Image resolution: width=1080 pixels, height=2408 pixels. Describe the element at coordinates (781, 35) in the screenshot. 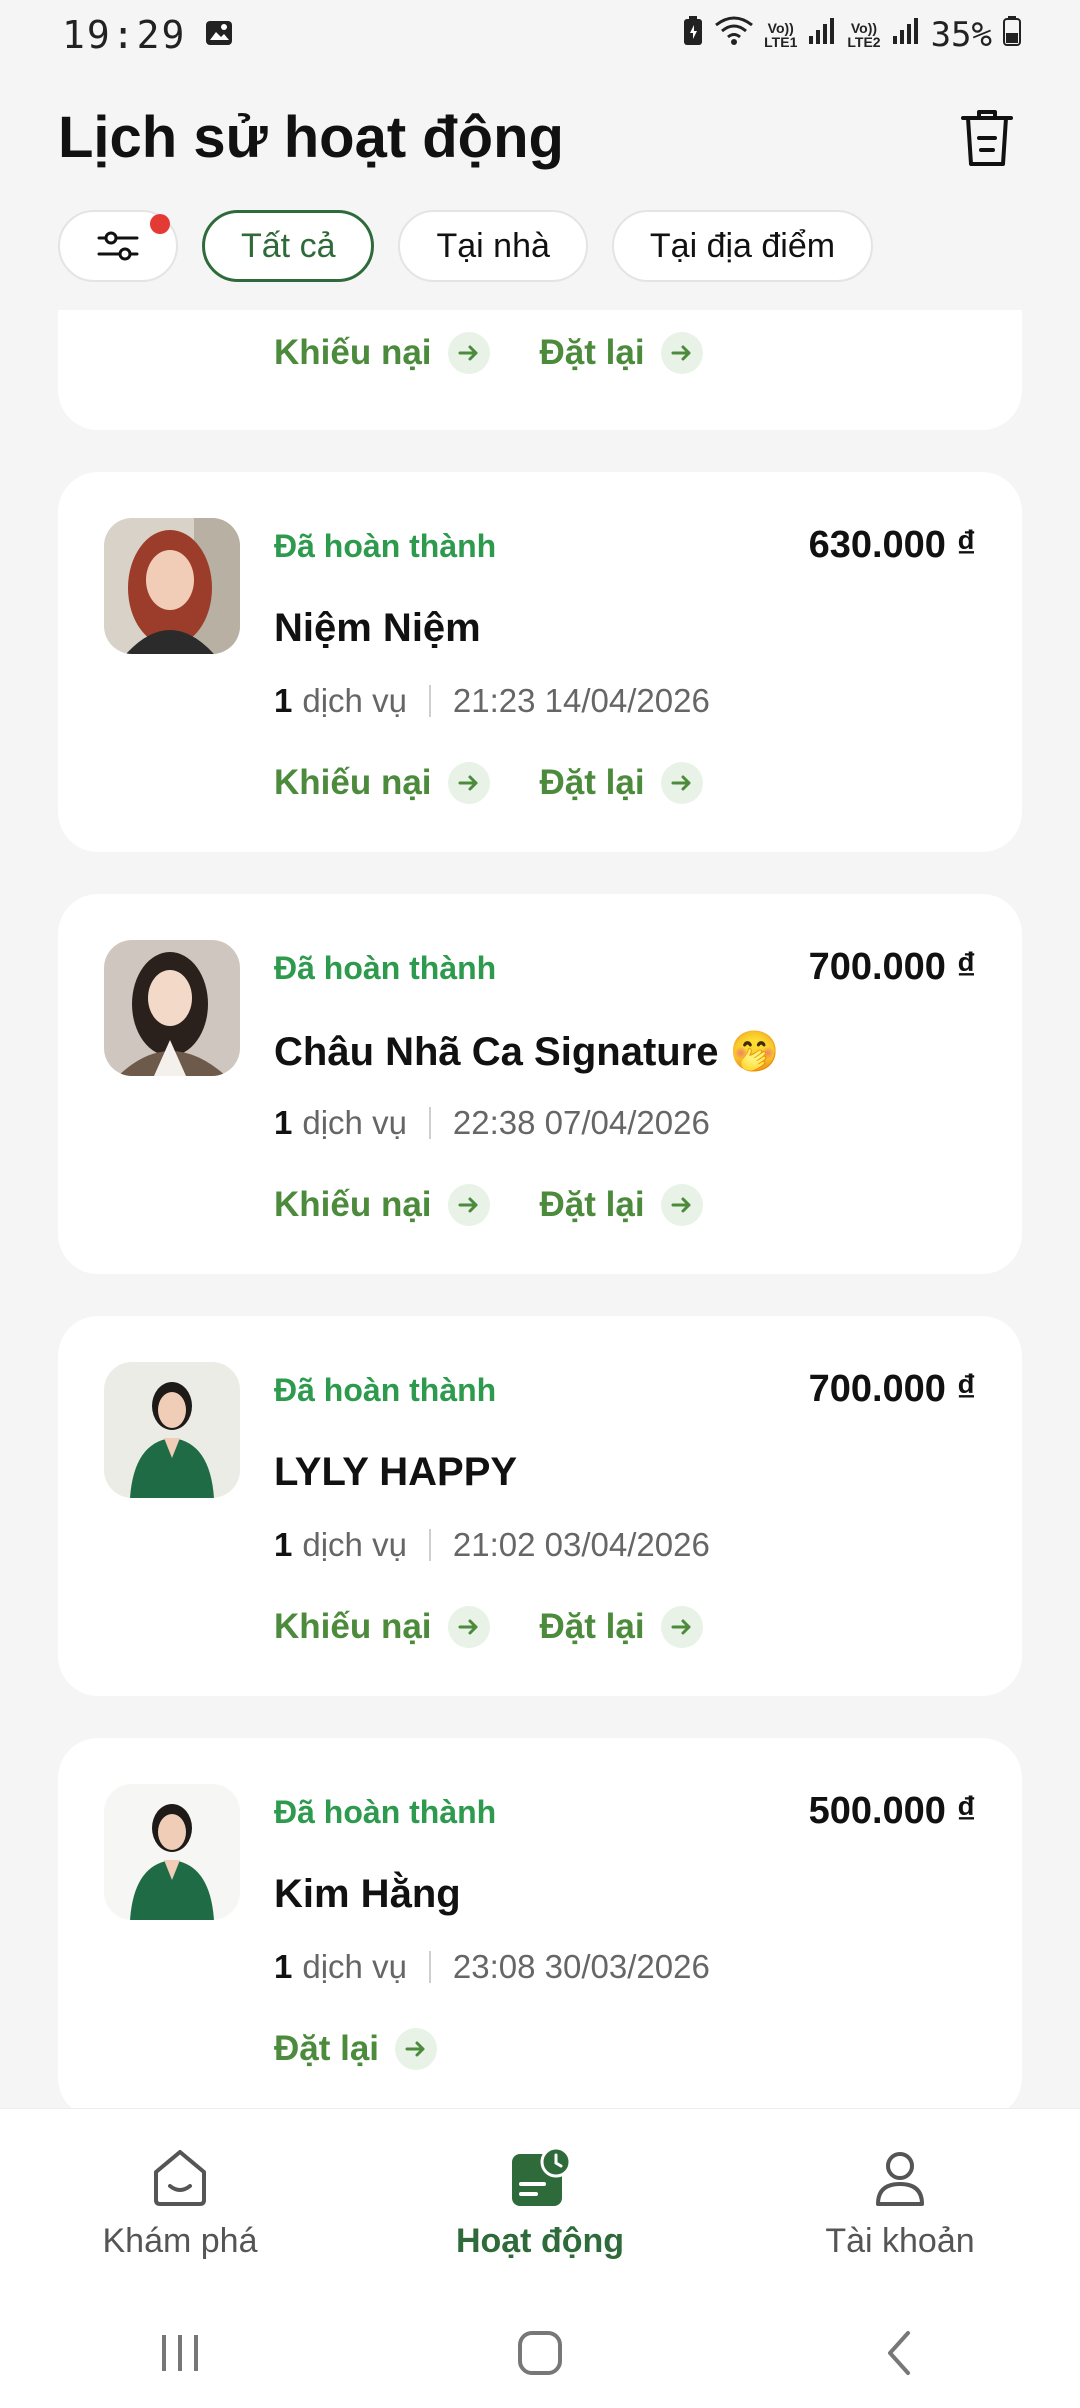

I see `volte-1-label: Vo)) LTE1` at that location.